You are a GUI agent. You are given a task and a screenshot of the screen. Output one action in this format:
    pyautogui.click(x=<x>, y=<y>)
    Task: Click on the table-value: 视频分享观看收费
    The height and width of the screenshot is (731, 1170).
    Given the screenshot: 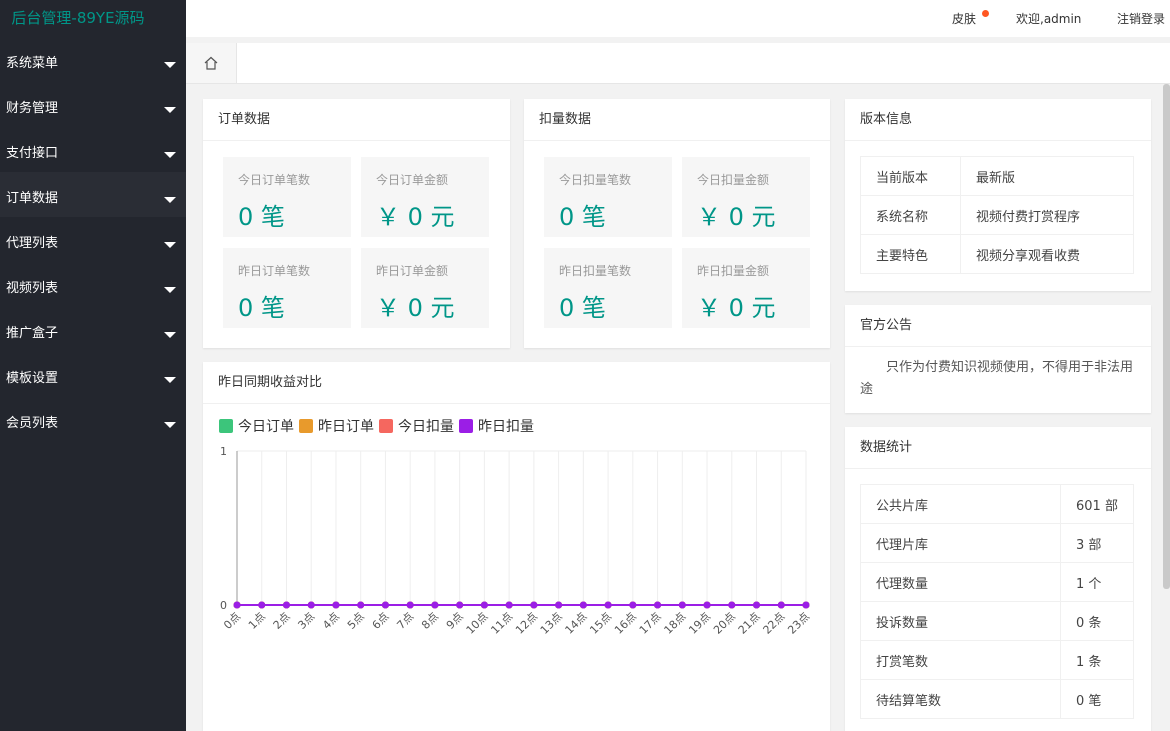 What is the action you would take?
    pyautogui.click(x=1047, y=254)
    